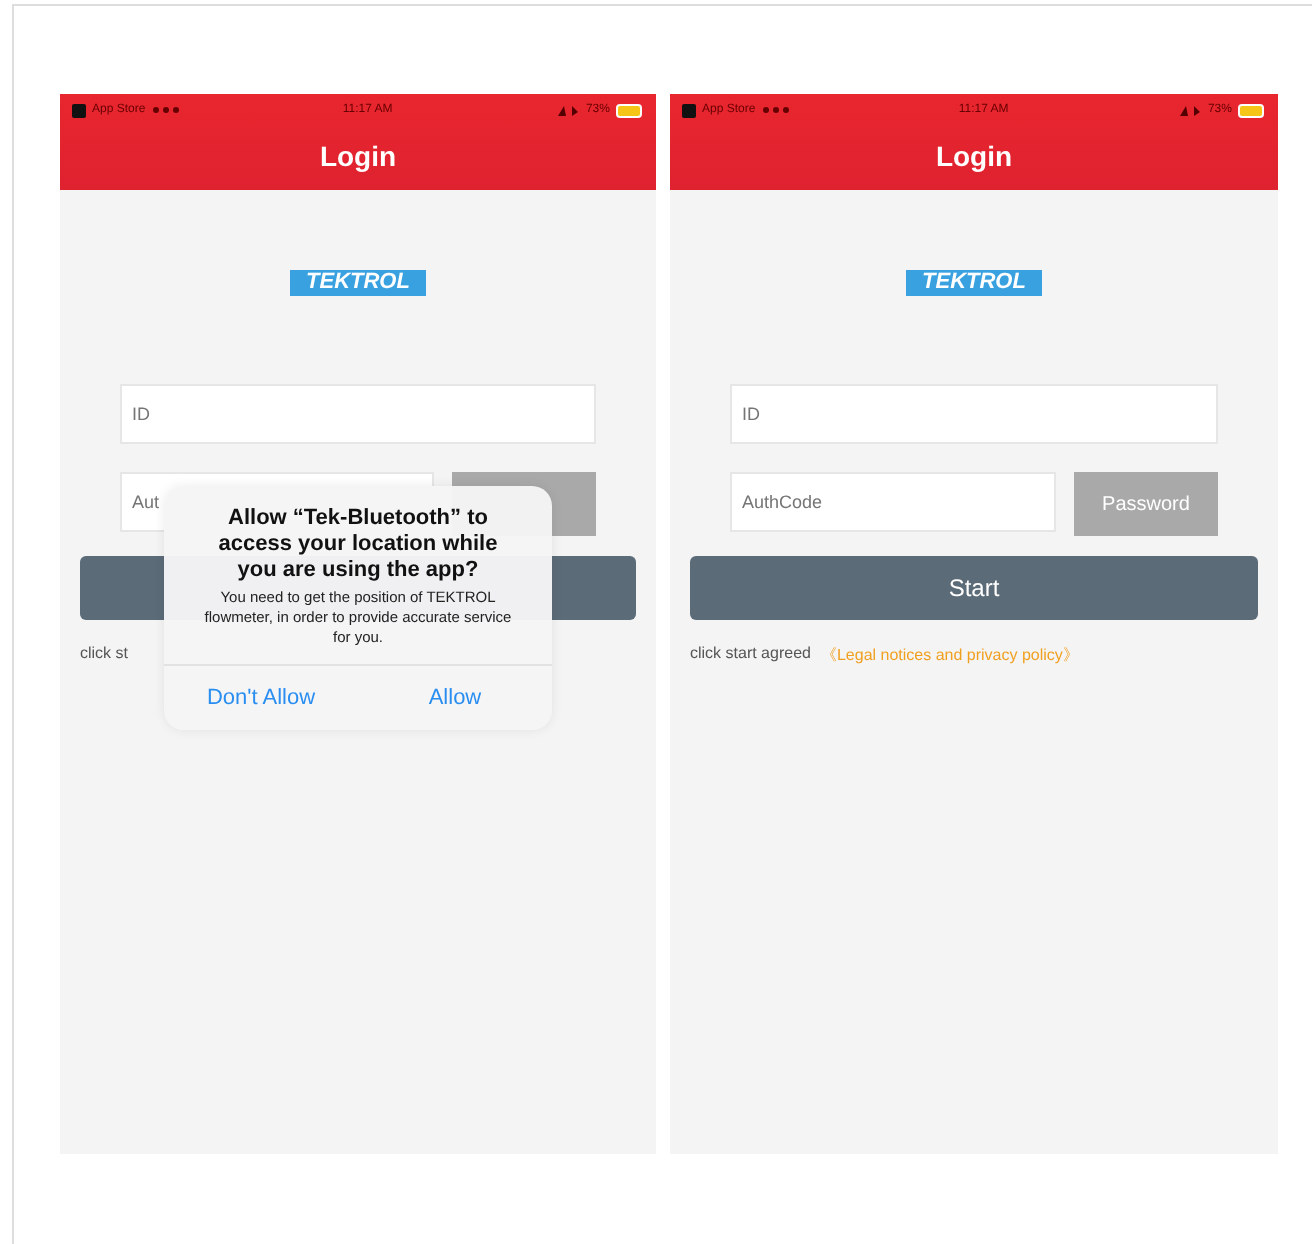 The image size is (1312, 1244). Describe the element at coordinates (104, 653) in the screenshot. I see `agreement-text: click st` at that location.